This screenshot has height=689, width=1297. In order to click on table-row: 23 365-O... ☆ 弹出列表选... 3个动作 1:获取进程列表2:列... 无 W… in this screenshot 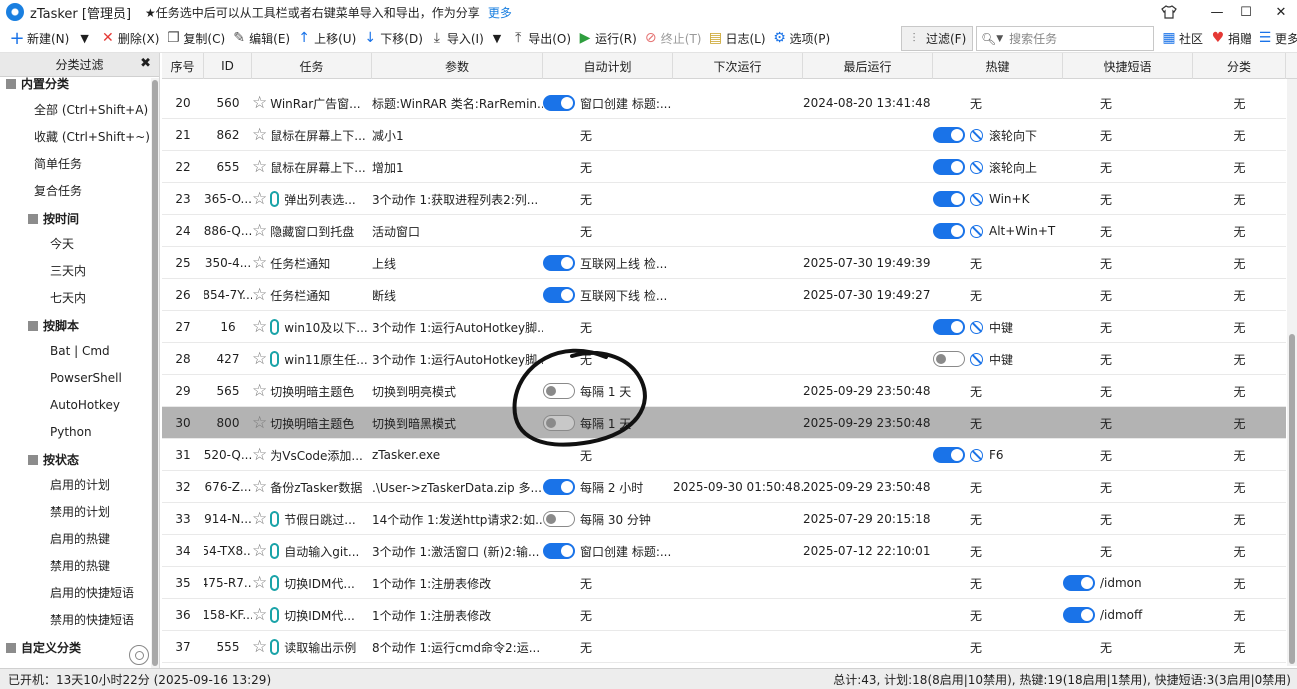, I will do `click(724, 199)`.